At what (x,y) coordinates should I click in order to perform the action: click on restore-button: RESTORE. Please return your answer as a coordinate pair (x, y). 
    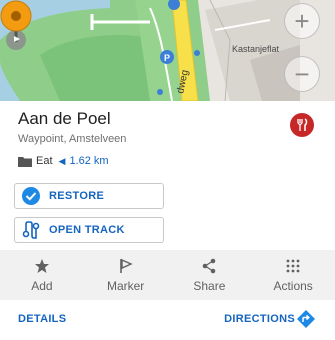
    Looking at the image, I should click on (89, 196).